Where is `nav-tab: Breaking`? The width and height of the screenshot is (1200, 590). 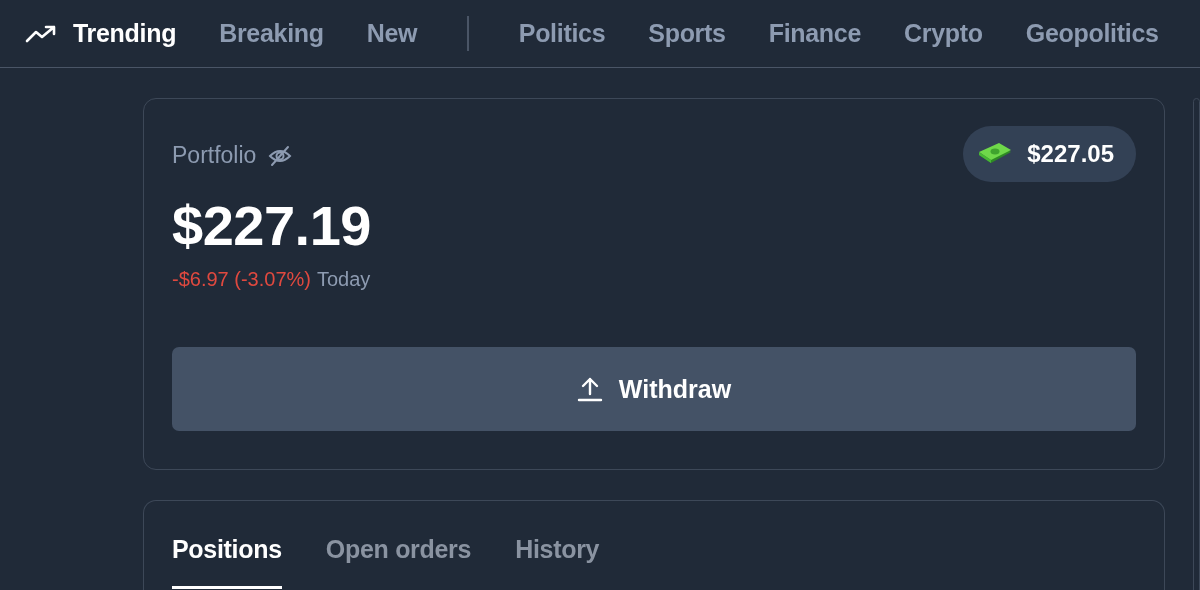
nav-tab: Breaking is located at coordinates (271, 33).